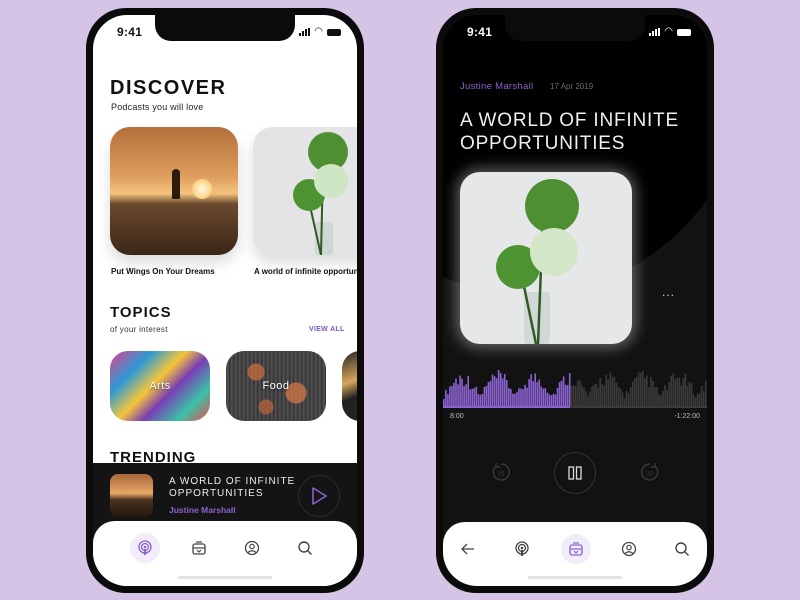 The width and height of the screenshot is (800, 600). What do you see at coordinates (163, 271) in the screenshot?
I see `podcast-card-title: Put Wings On Your Dreams` at bounding box center [163, 271].